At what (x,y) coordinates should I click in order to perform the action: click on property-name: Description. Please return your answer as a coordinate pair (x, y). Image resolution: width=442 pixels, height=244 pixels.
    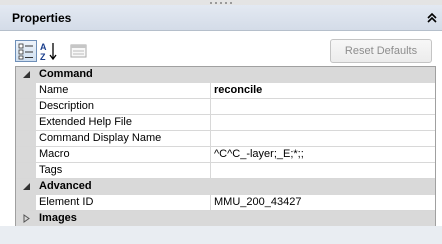
    Looking at the image, I should click on (123, 106).